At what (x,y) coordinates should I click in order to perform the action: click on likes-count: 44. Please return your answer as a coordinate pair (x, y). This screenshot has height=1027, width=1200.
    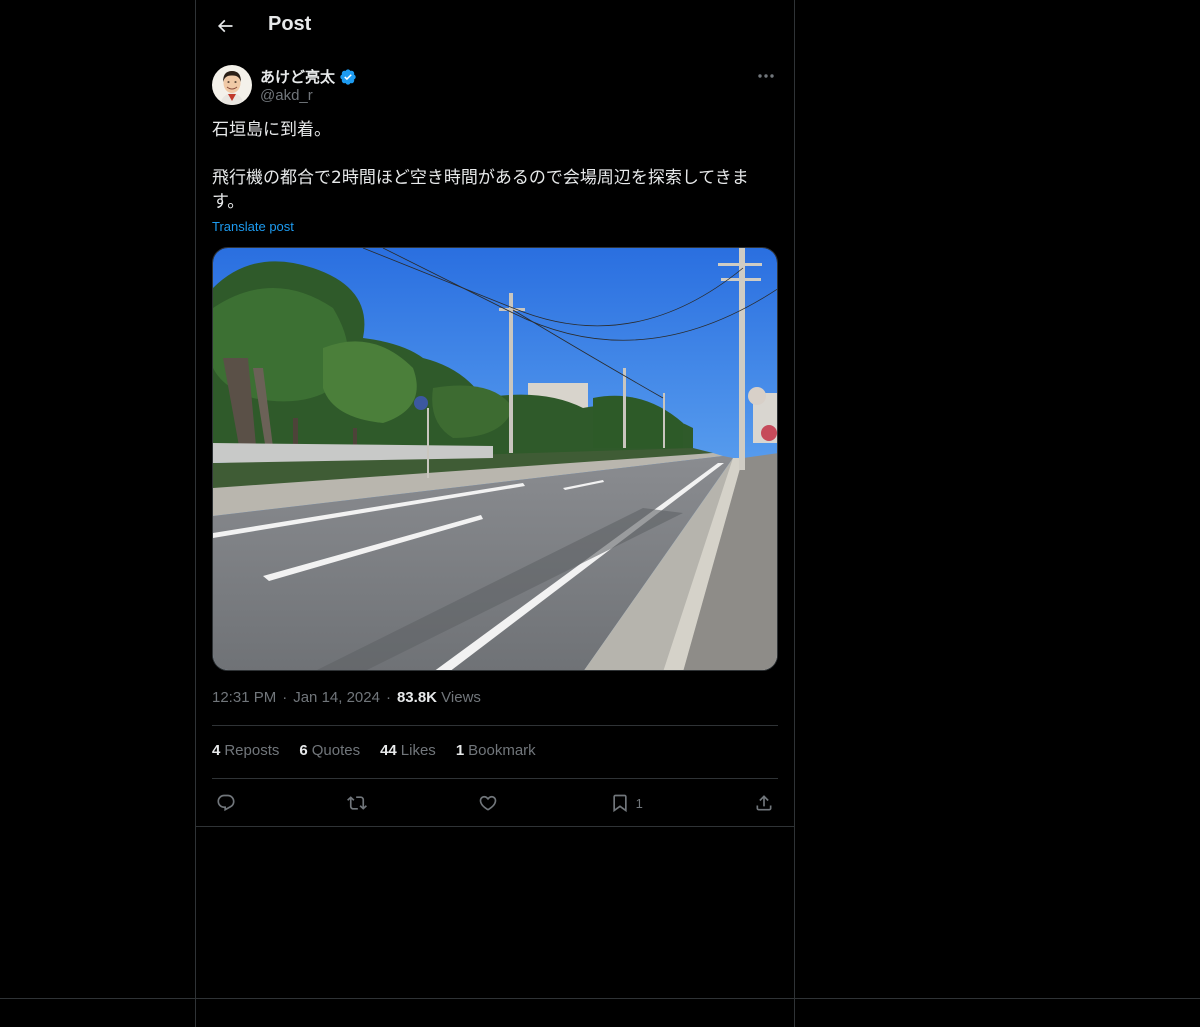
    Looking at the image, I should click on (388, 750).